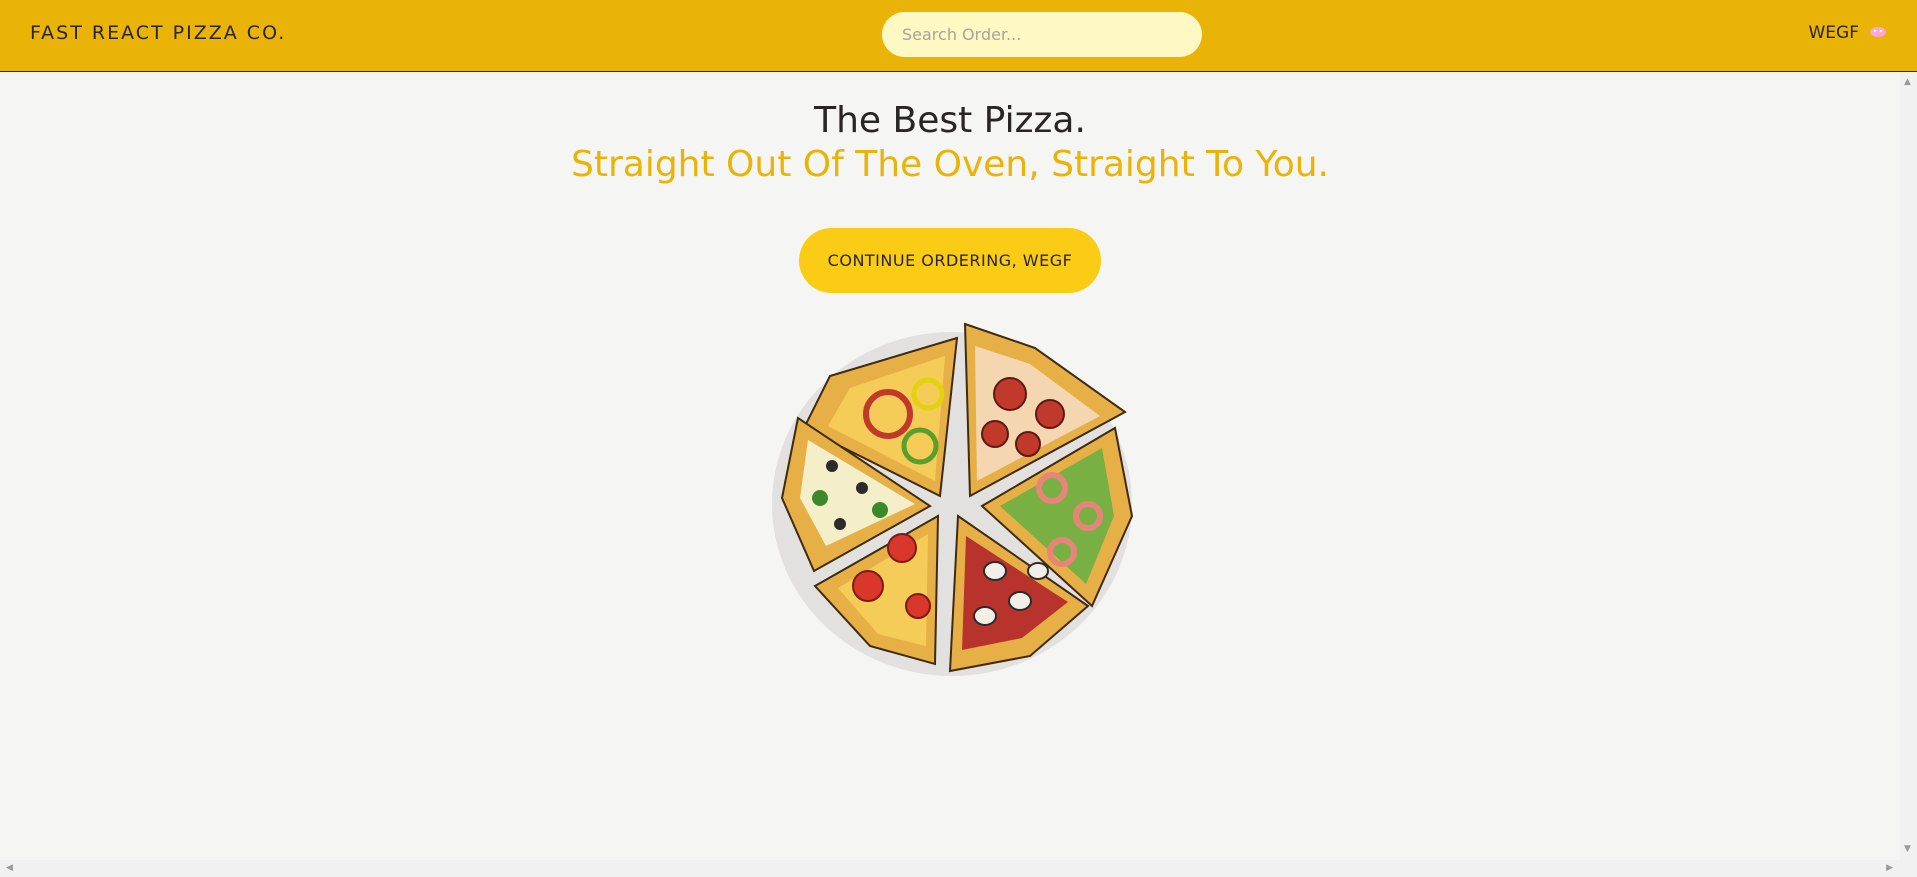  I want to click on horizontal-scrollbar: ◀ ▶, so click(958, 868).